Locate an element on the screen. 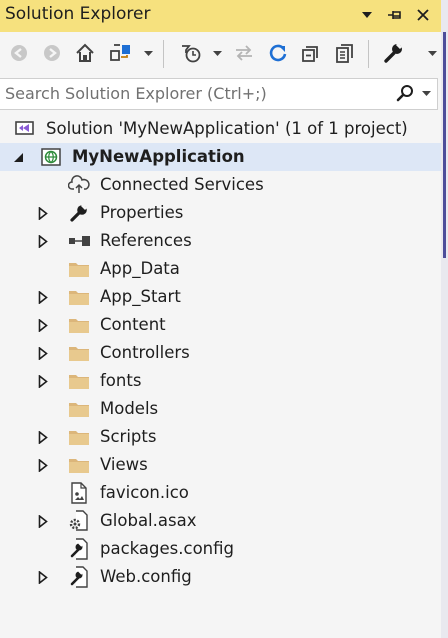 Image resolution: width=448 pixels, height=638 pixels. tree-item: Connected Services is located at coordinates (220, 185).